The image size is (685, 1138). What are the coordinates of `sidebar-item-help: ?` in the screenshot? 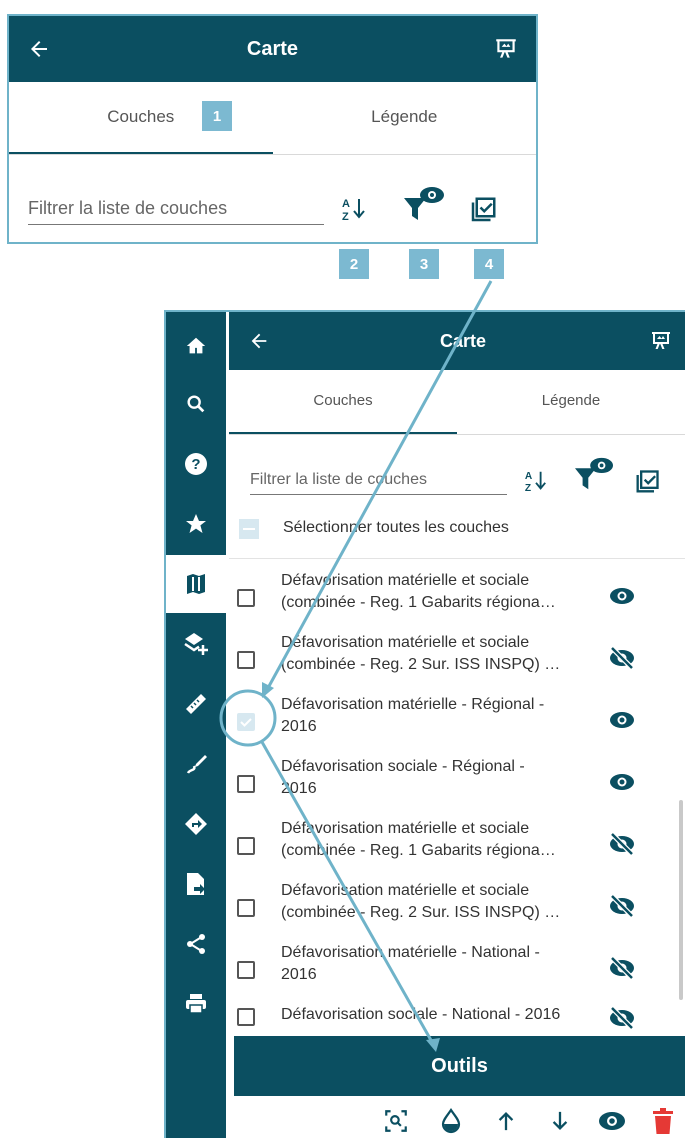 It's located at (196, 464).